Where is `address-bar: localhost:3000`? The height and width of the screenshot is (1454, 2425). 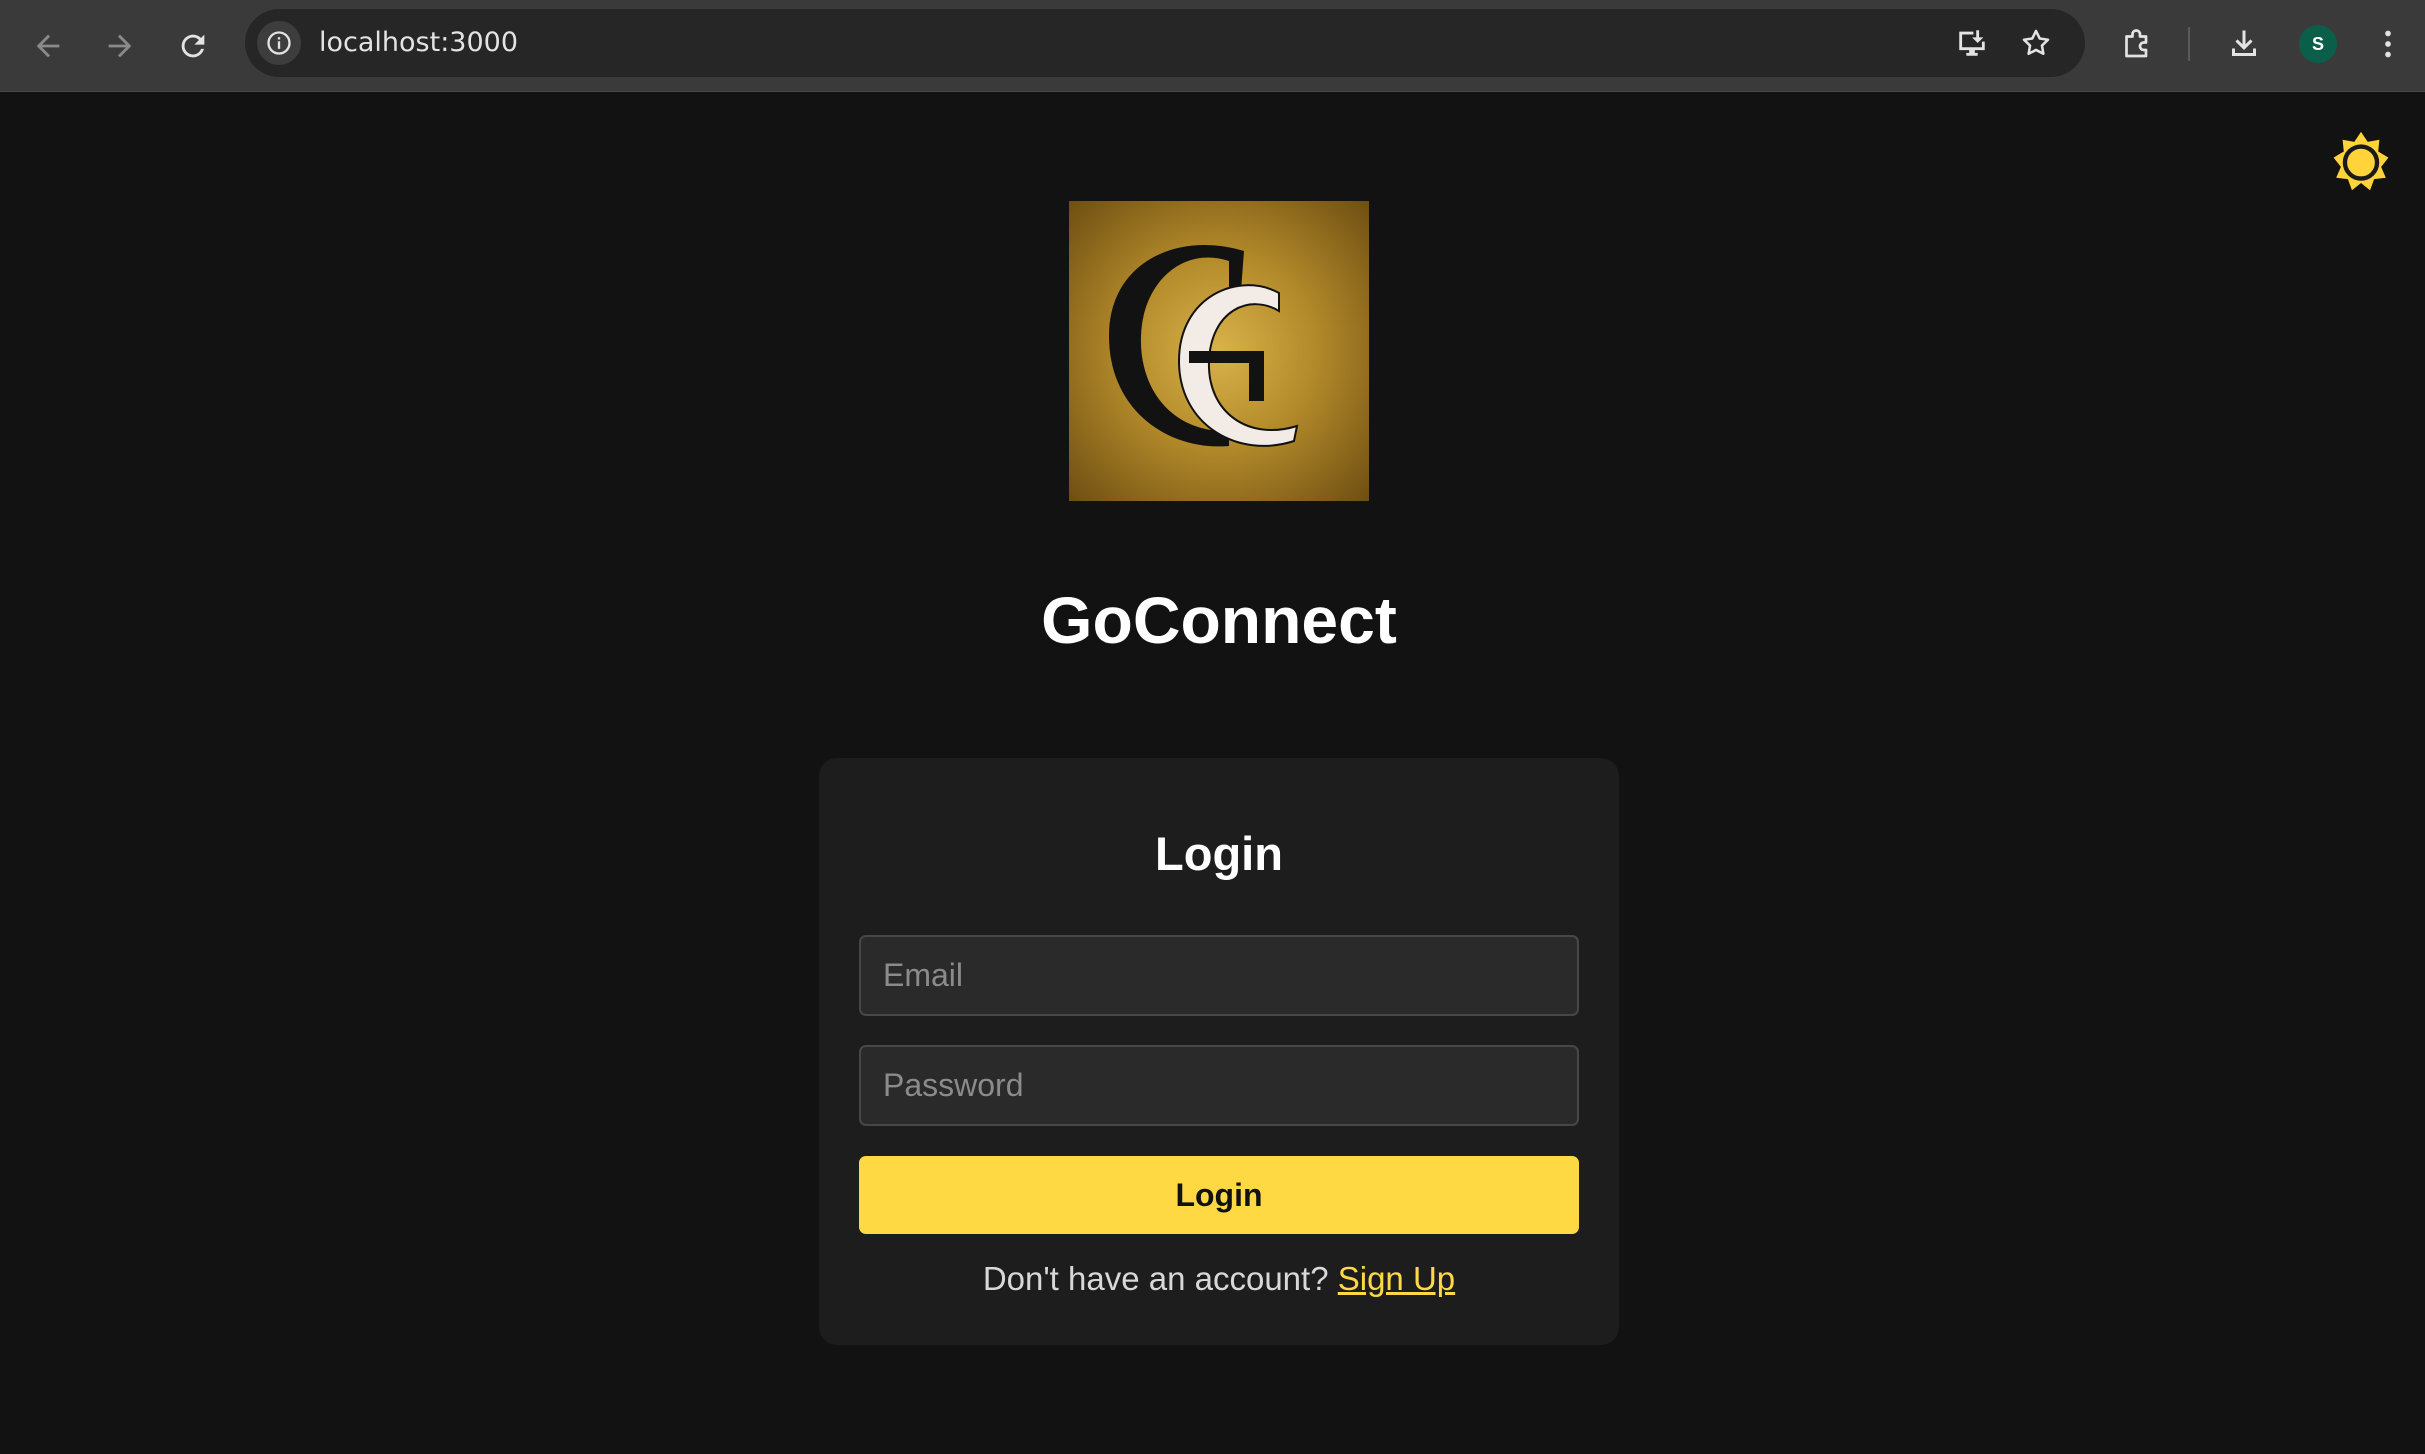
address-bar: localhost:3000 is located at coordinates (1165, 43).